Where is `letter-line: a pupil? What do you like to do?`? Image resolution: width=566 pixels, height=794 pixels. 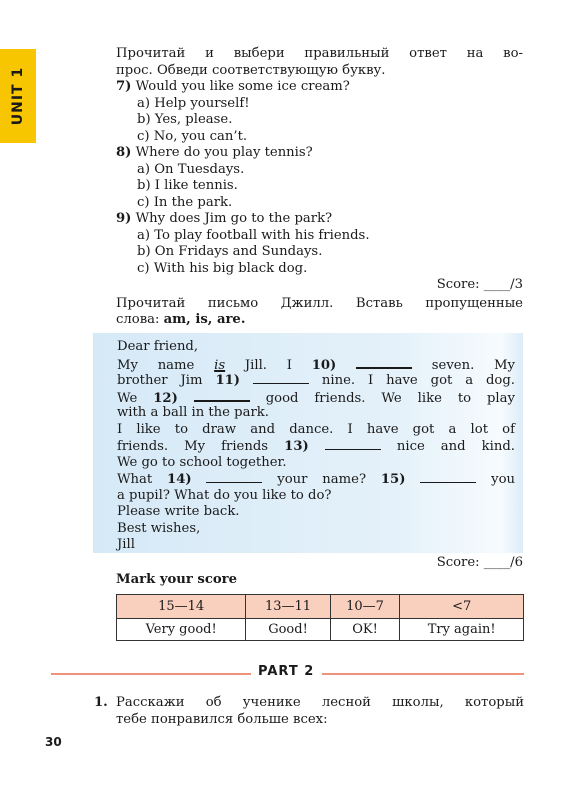 letter-line: a pupil? What do you like to do? is located at coordinates (224, 495).